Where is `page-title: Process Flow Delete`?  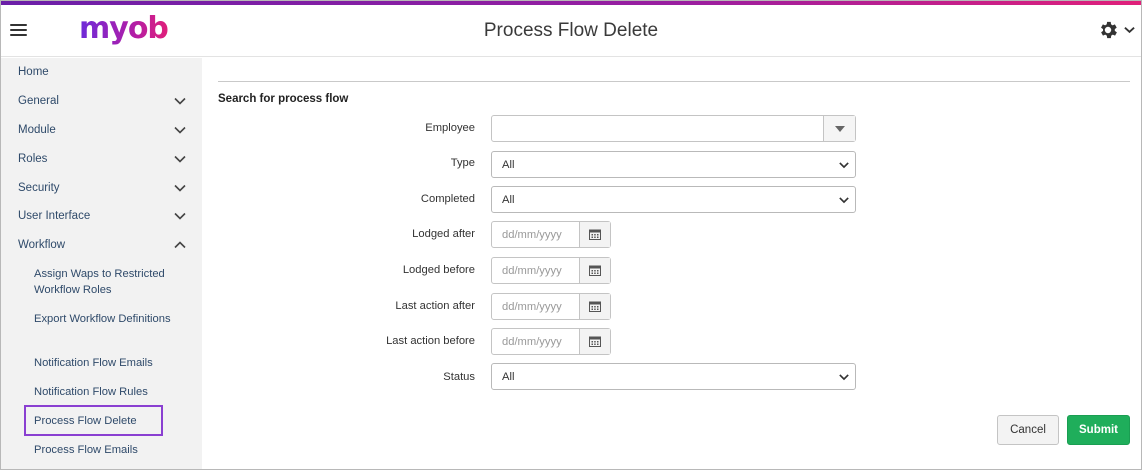
page-title: Process Flow Delete is located at coordinates (571, 30).